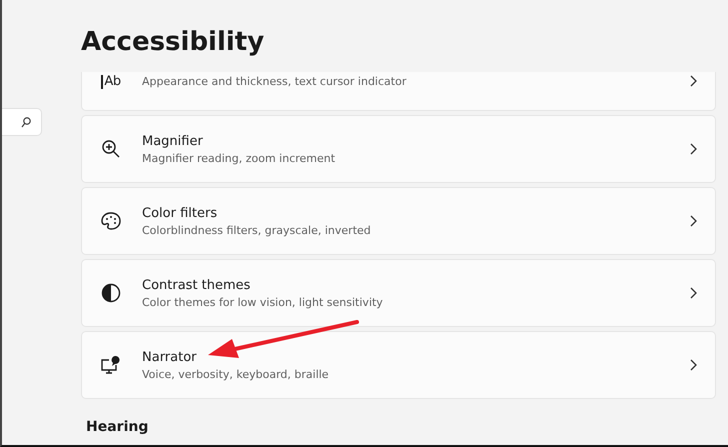 This screenshot has height=447, width=728. I want to click on card-description: Appearance and thickness, text cursor indicator, so click(275, 81).